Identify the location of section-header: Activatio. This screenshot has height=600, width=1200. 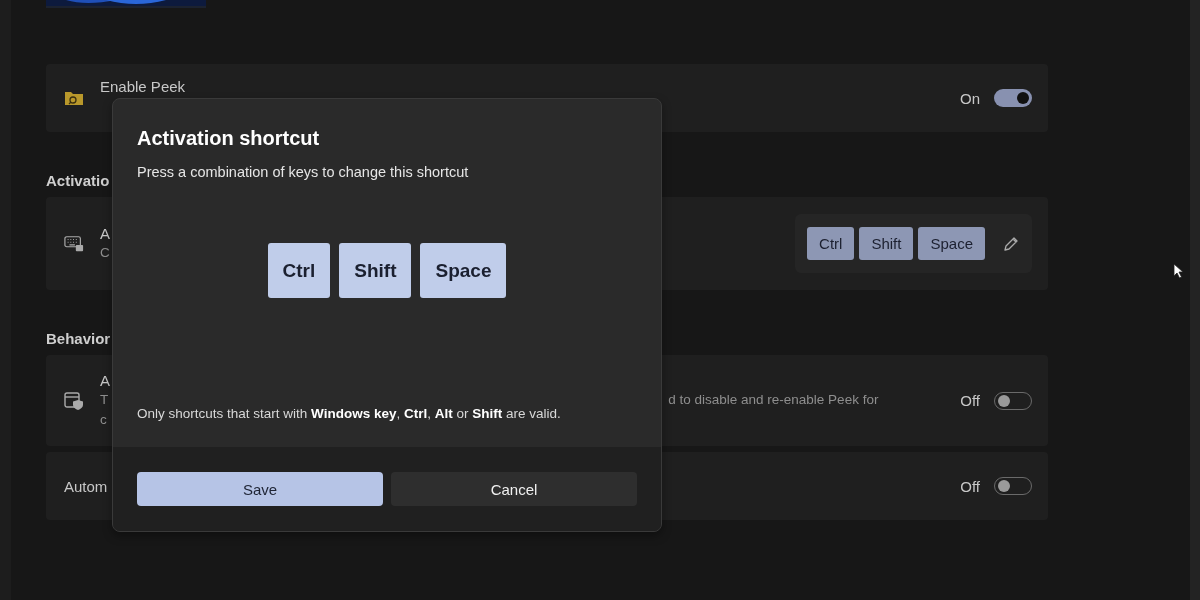
(78, 180).